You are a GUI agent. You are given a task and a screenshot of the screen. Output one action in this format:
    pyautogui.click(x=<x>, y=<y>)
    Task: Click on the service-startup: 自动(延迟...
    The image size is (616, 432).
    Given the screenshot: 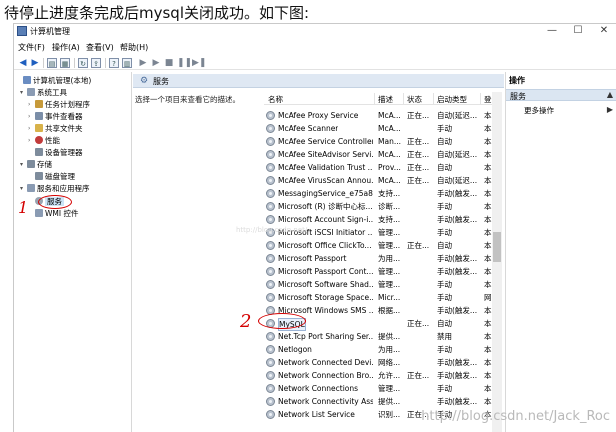 What is the action you would take?
    pyautogui.click(x=457, y=115)
    